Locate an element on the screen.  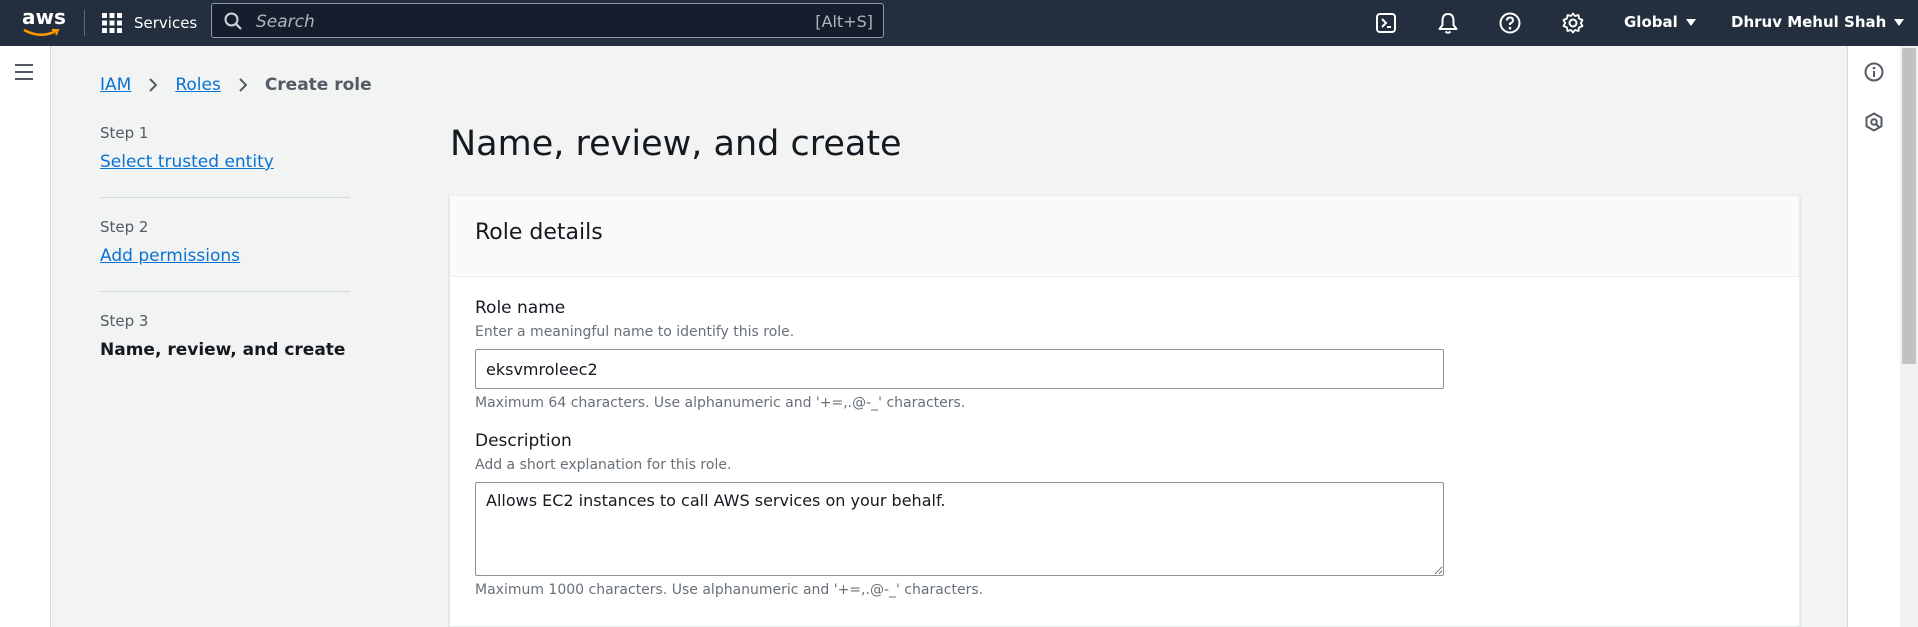
cloudshell-icon is located at coordinates (1386, 23).